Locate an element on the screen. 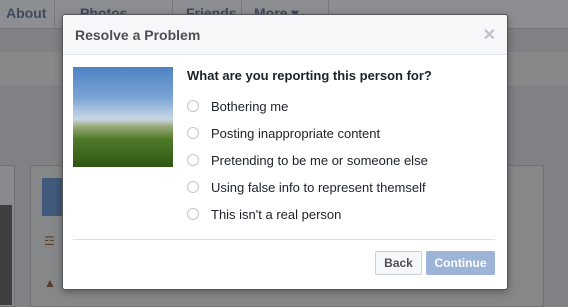 This screenshot has width=568, height=307. report-option-bothering: Bothering me is located at coordinates (342, 107).